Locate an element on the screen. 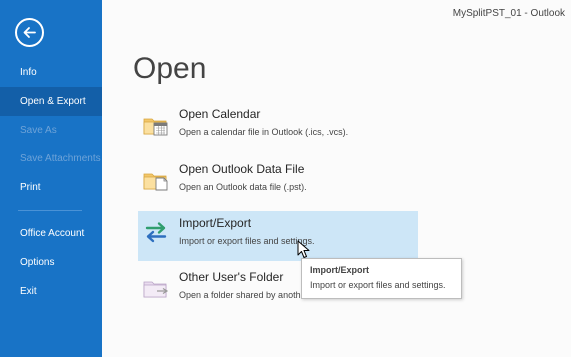 This screenshot has height=357, width=571. window-title: MySplitPST_01 - Outlook is located at coordinates (508, 13).